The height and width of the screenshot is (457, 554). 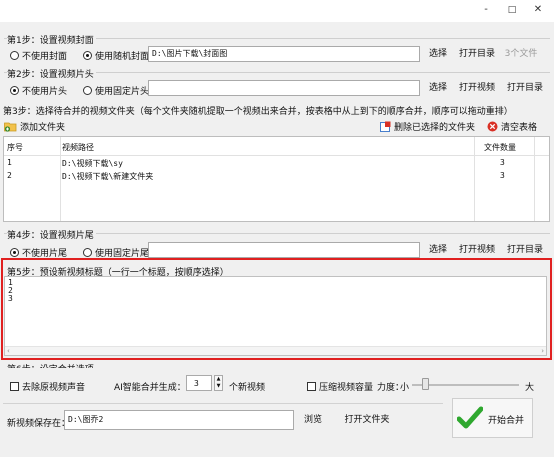 I want to click on step4-title: 第4步：设置视频片尾, so click(x=51, y=234).